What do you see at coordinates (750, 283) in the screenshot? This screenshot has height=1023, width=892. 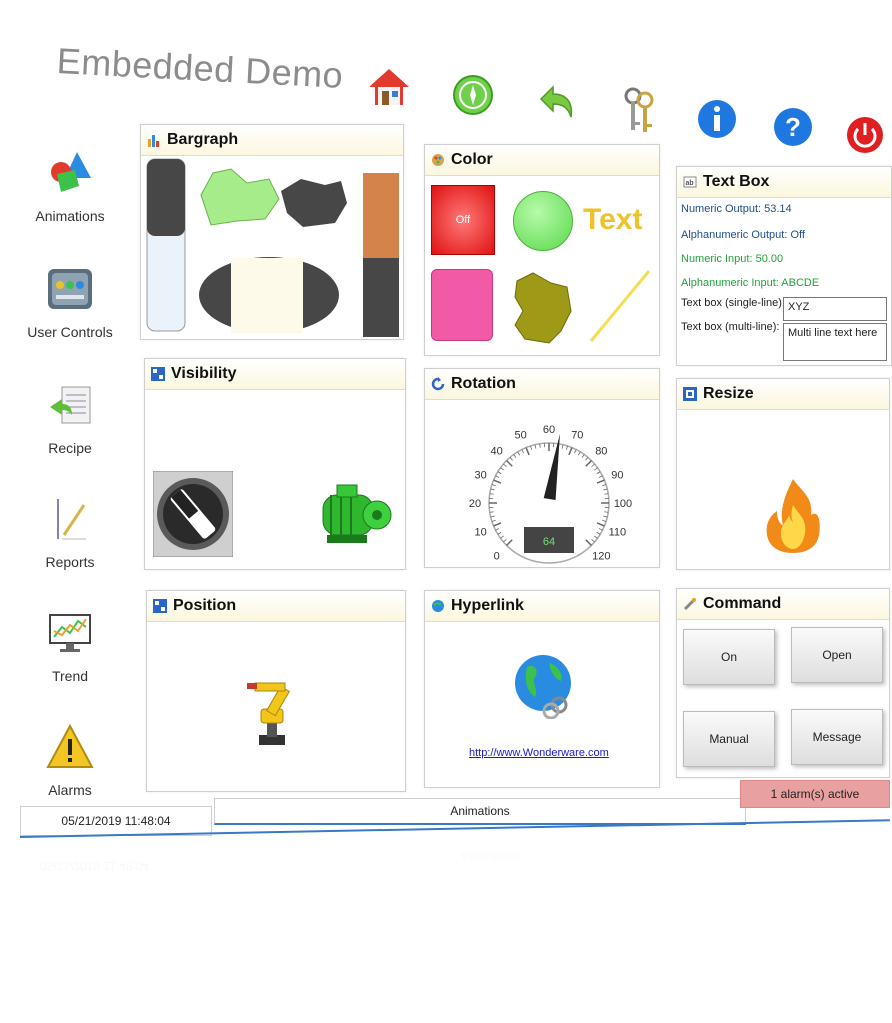 I see `alphanumeric-input: Alphanumeric Input: ABCDE` at bounding box center [750, 283].